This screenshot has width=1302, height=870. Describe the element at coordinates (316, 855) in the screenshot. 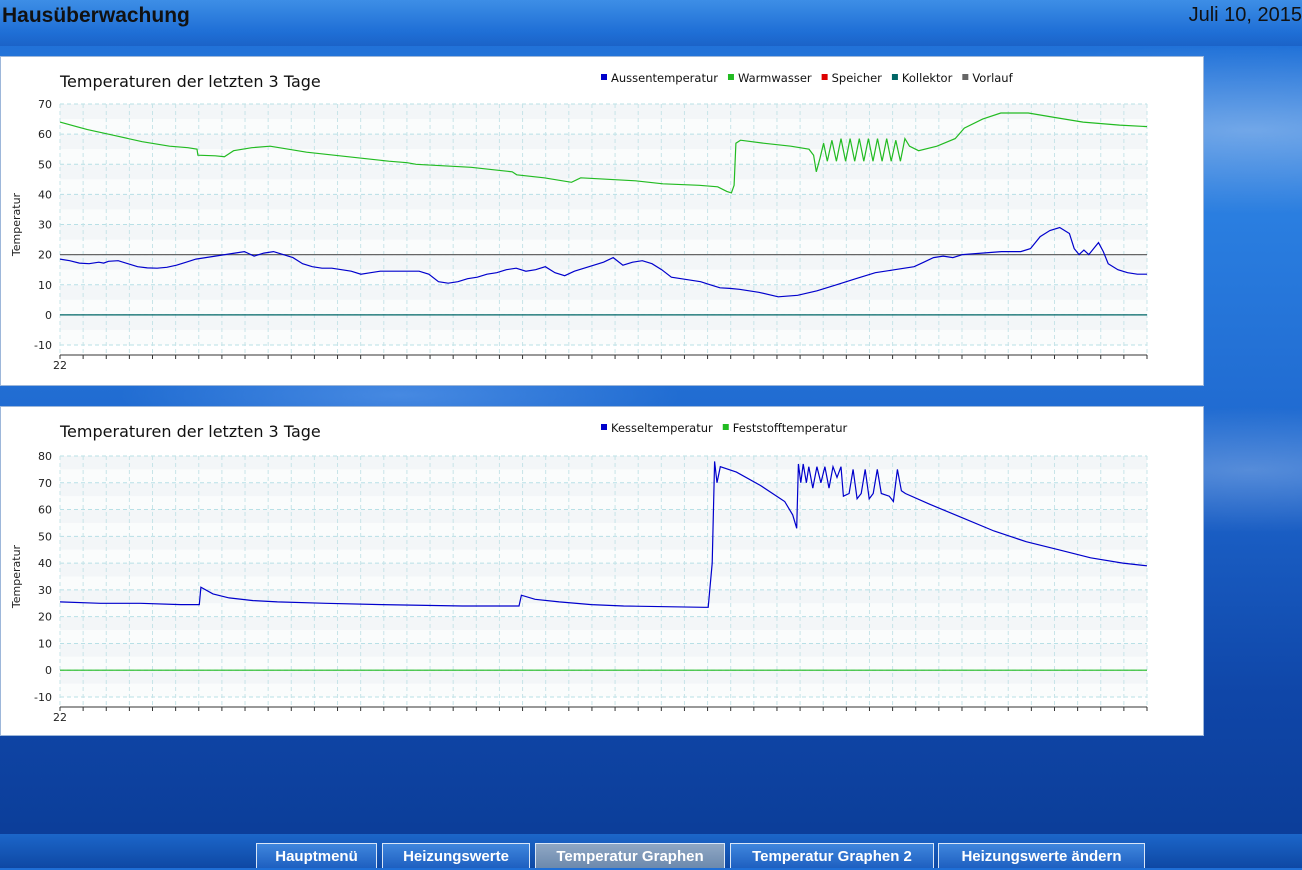

I see `nav-hauptmenu: Hauptmenü` at that location.